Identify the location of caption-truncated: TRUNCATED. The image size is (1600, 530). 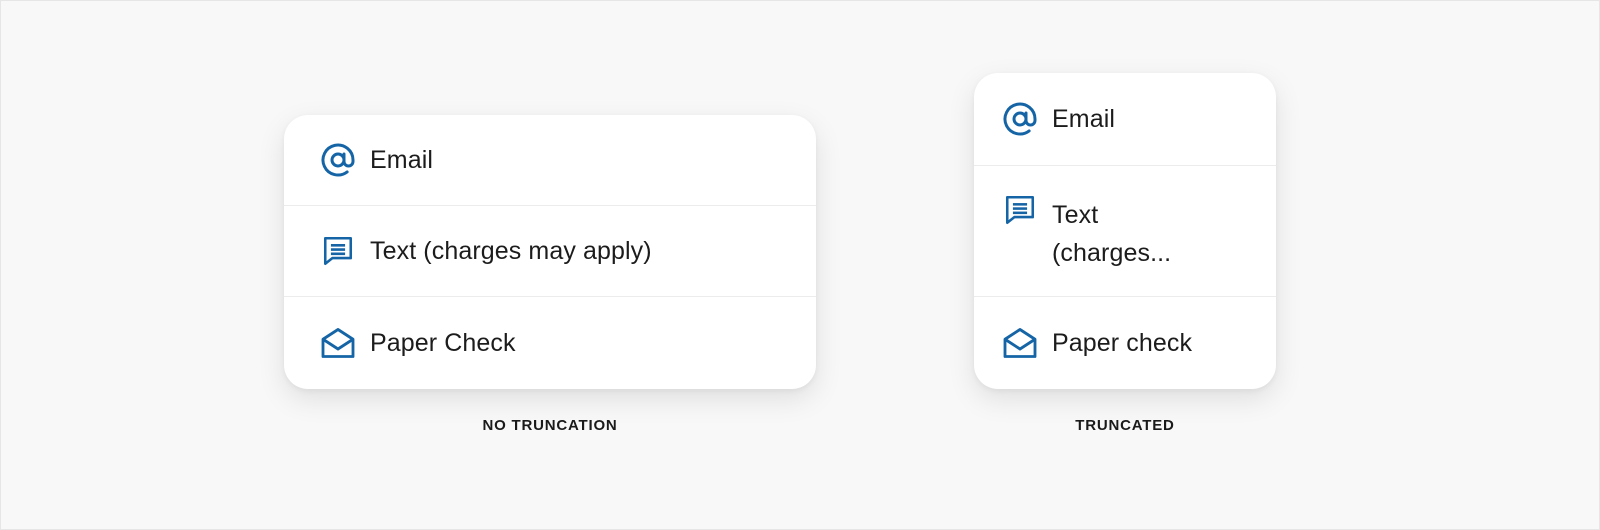
(1125, 425).